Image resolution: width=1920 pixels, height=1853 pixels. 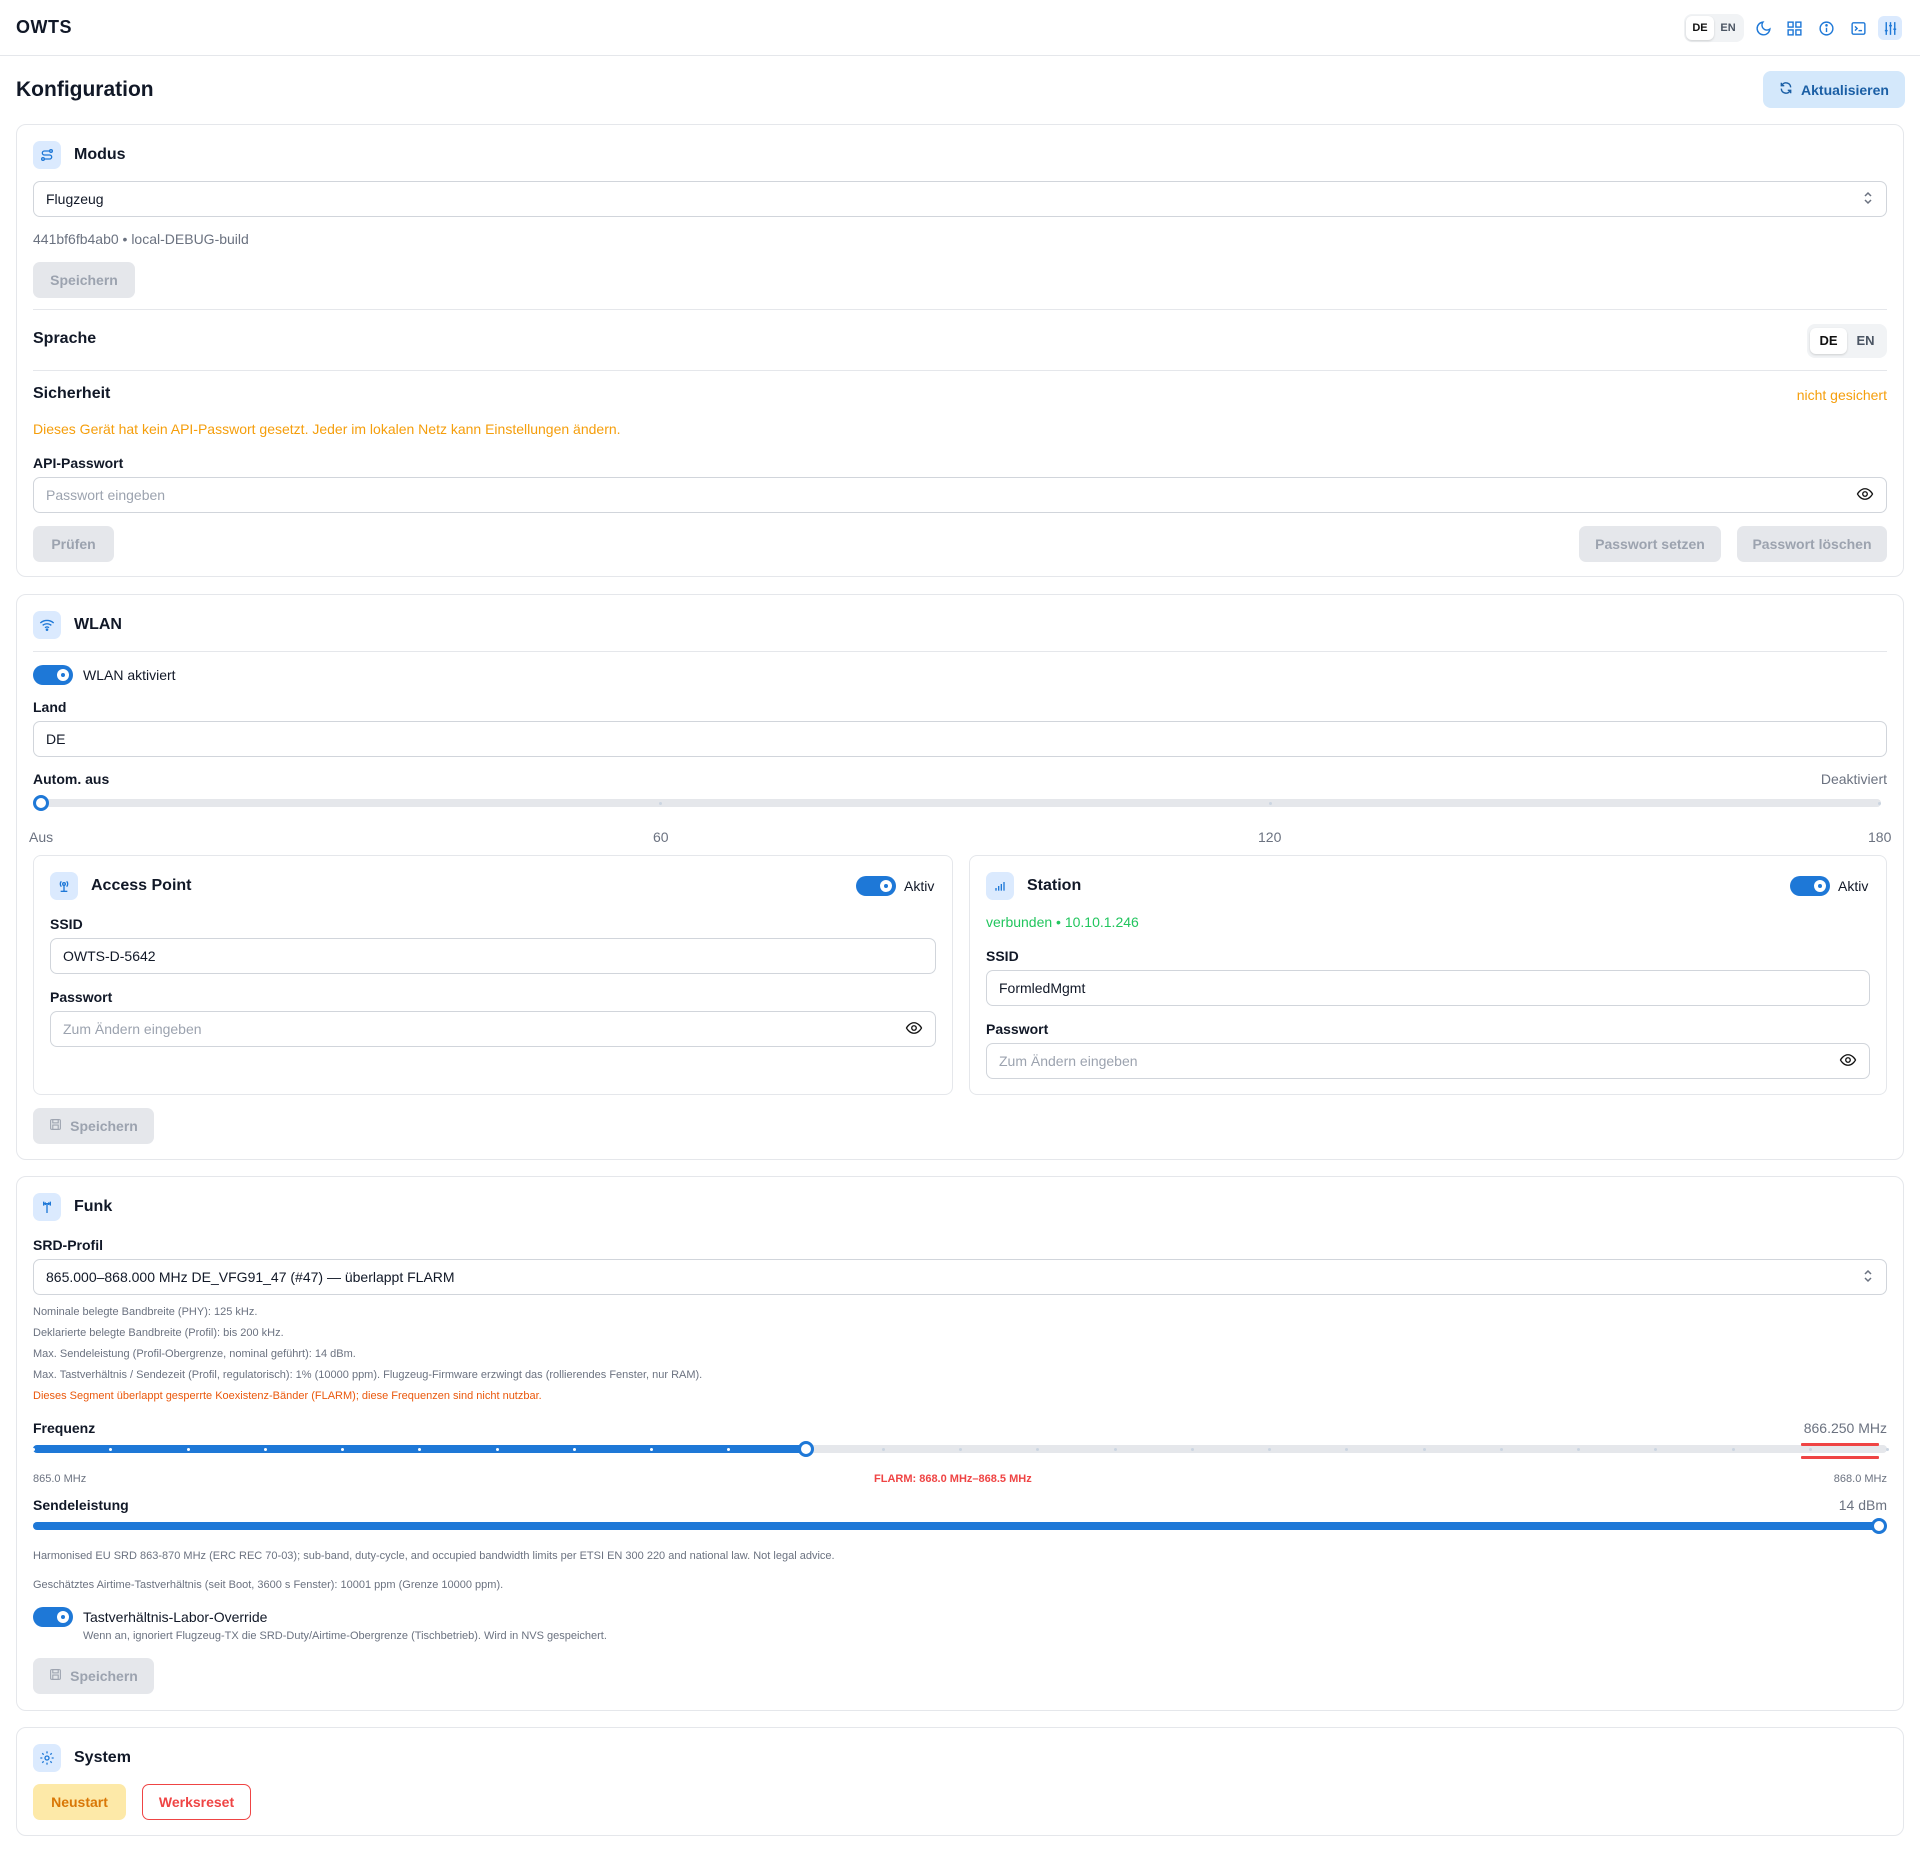 What do you see at coordinates (65, 338) in the screenshot?
I see `sprache-title: Sprache` at bounding box center [65, 338].